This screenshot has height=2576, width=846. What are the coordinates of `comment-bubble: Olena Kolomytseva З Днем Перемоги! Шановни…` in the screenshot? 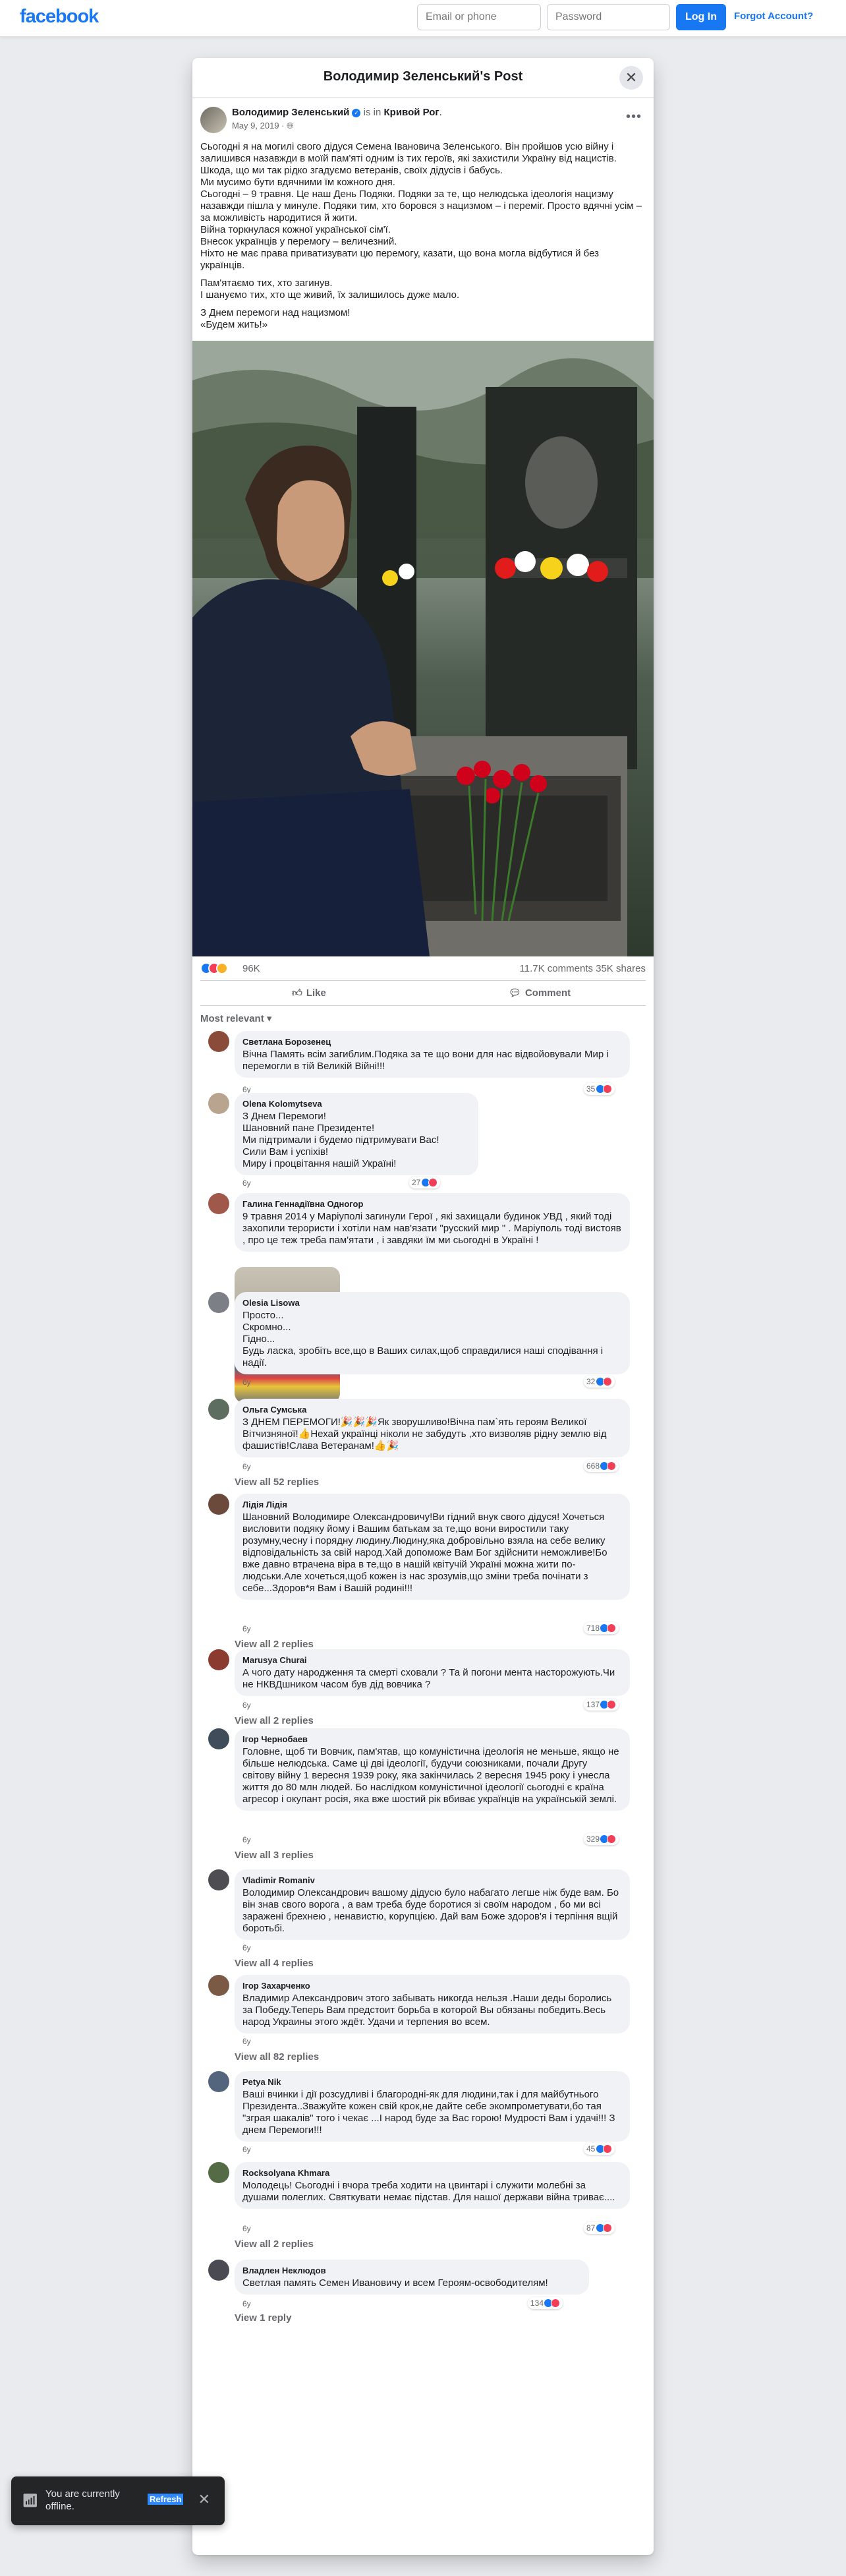 It's located at (356, 1134).